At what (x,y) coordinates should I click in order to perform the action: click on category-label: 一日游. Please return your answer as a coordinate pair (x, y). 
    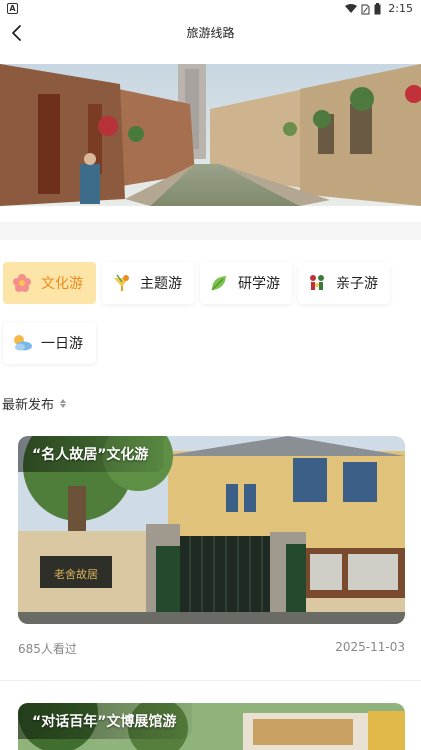
    Looking at the image, I should click on (62, 344).